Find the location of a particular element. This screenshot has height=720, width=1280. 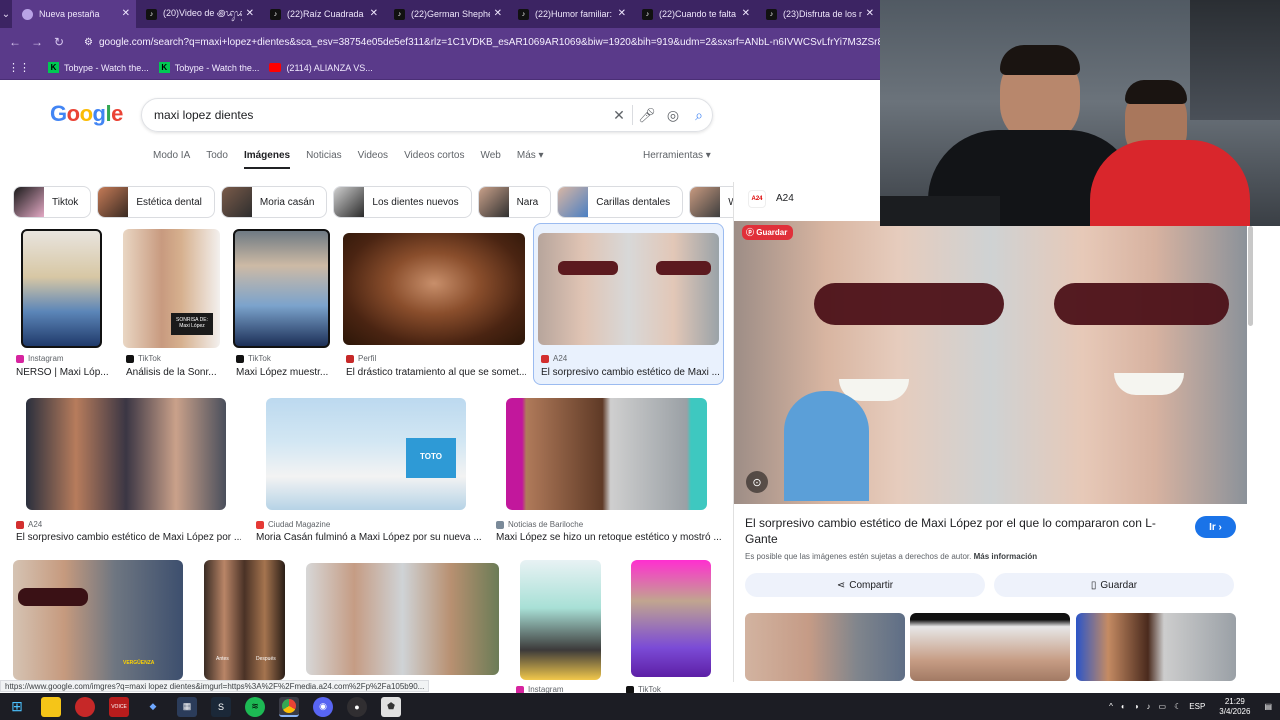

app-icon-news: VOICE is located at coordinates (119, 706).